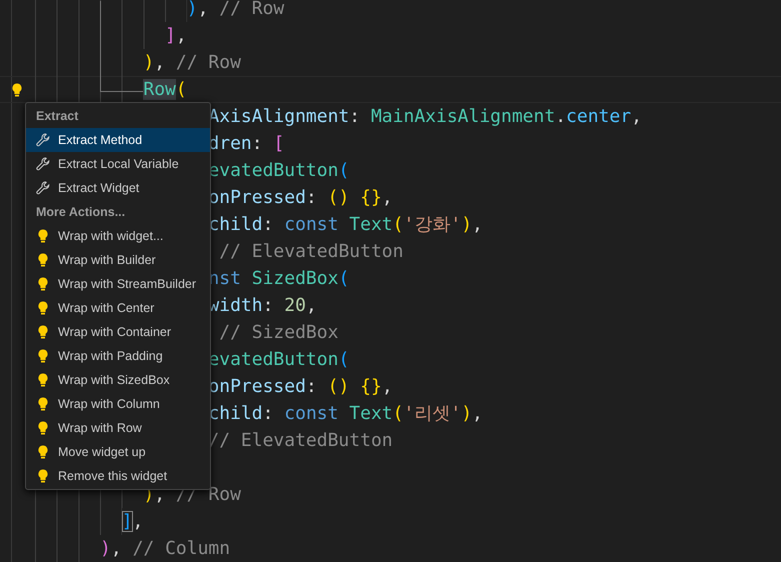  Describe the element at coordinates (118, 476) in the screenshot. I see `menu-item: Remove this widget` at that location.